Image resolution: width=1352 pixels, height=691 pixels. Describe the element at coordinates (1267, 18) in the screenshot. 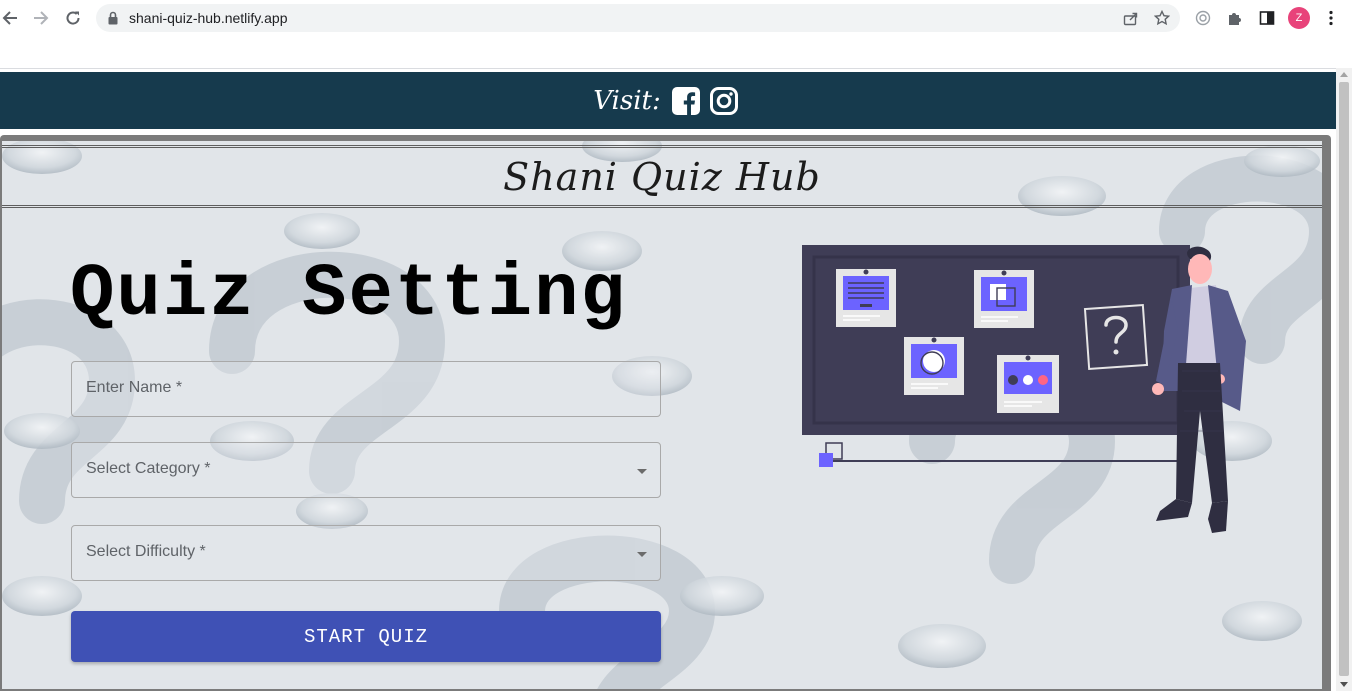

I see `side-panel-icon` at that location.